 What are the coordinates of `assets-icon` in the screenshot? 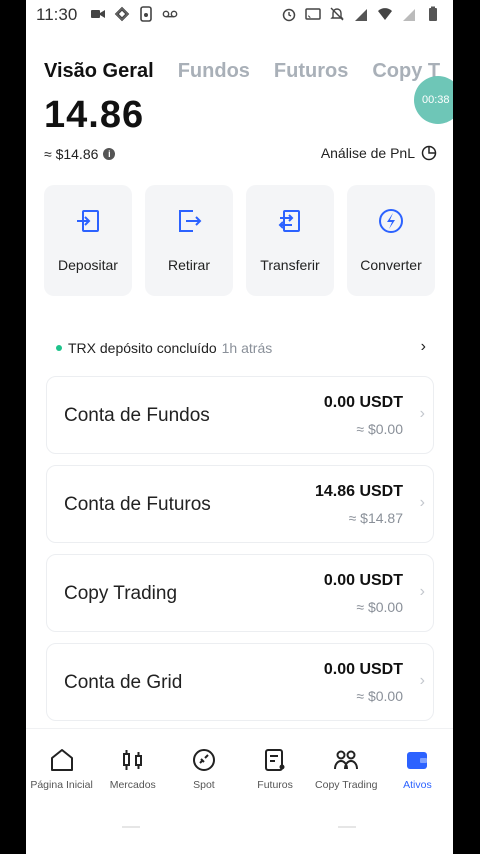 It's located at (417, 760).